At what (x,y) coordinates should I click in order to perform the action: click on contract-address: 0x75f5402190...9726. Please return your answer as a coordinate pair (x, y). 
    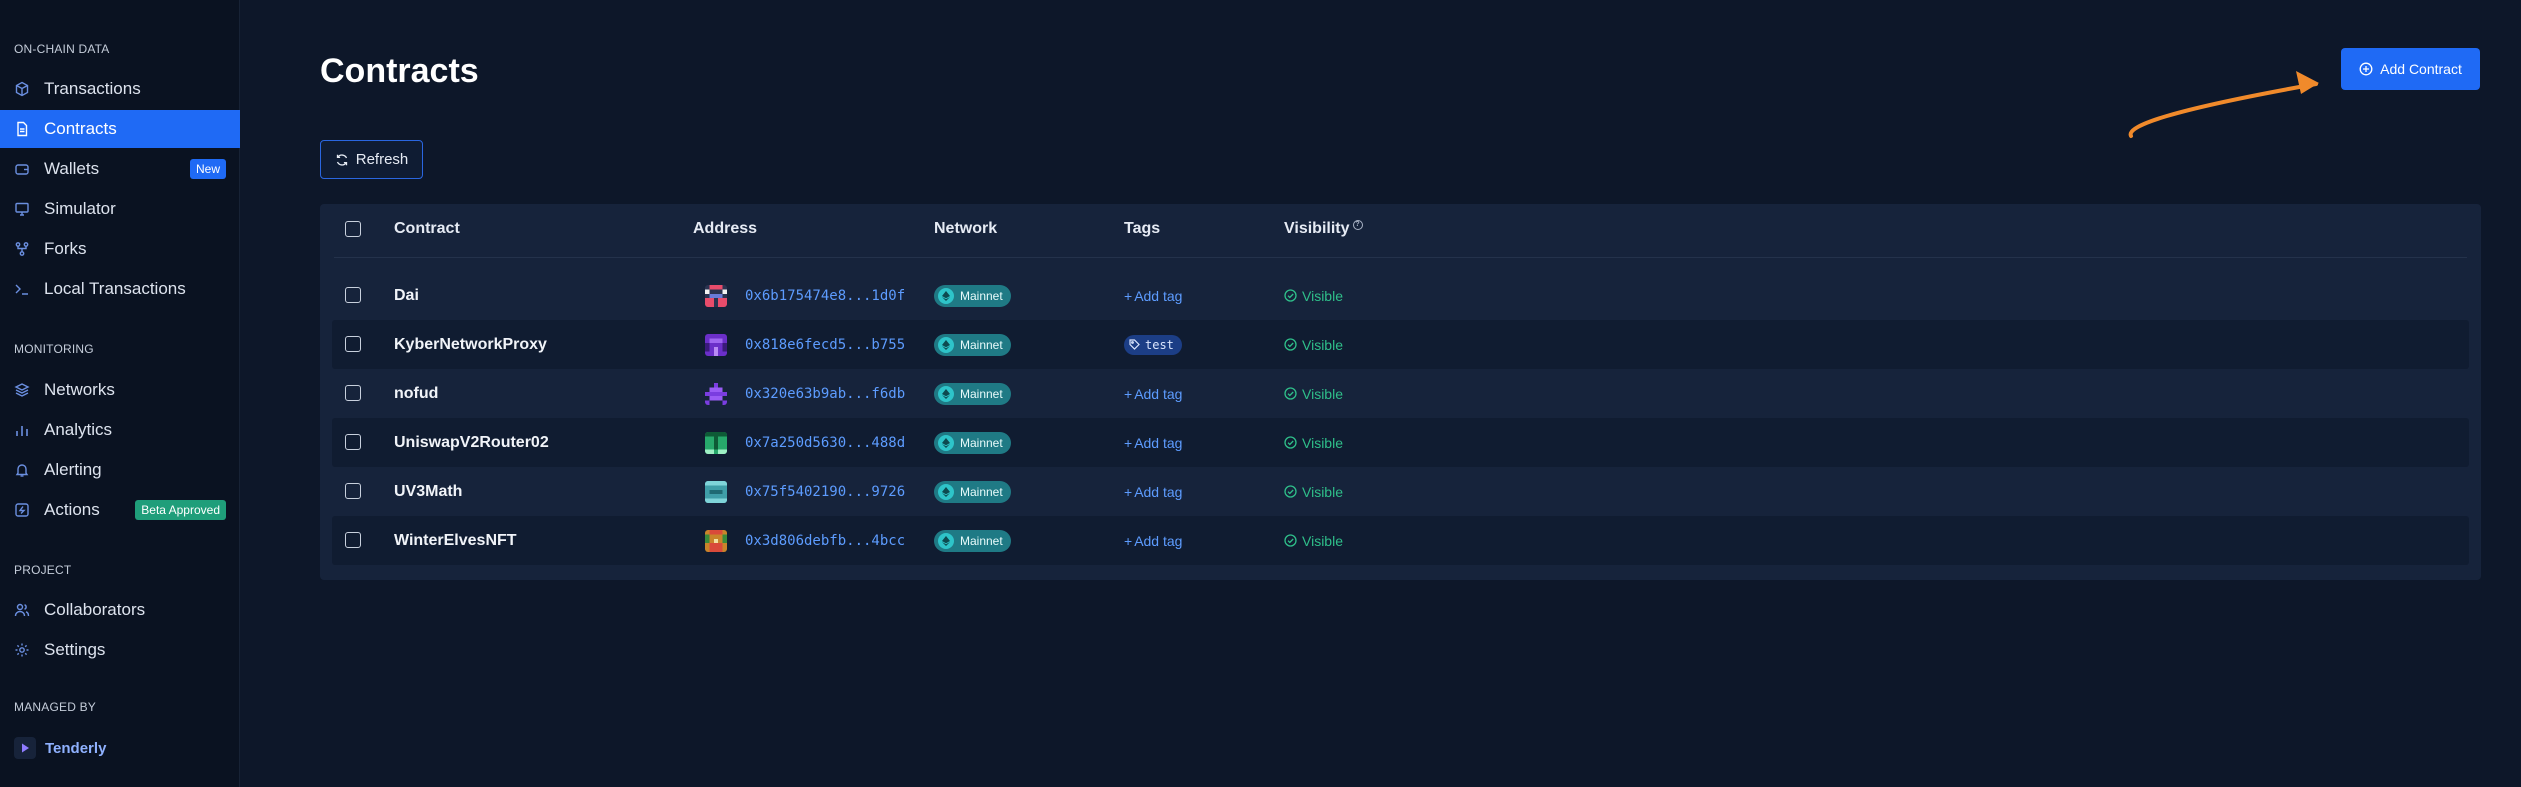
    Looking at the image, I should click on (805, 491).